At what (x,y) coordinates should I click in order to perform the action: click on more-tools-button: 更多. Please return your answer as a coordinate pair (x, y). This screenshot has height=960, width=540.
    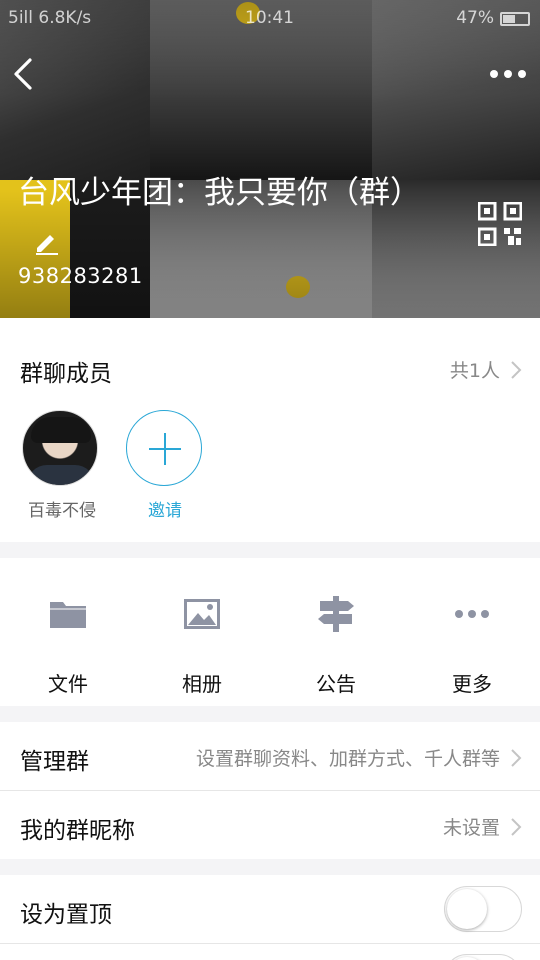
    Looking at the image, I should click on (472, 645).